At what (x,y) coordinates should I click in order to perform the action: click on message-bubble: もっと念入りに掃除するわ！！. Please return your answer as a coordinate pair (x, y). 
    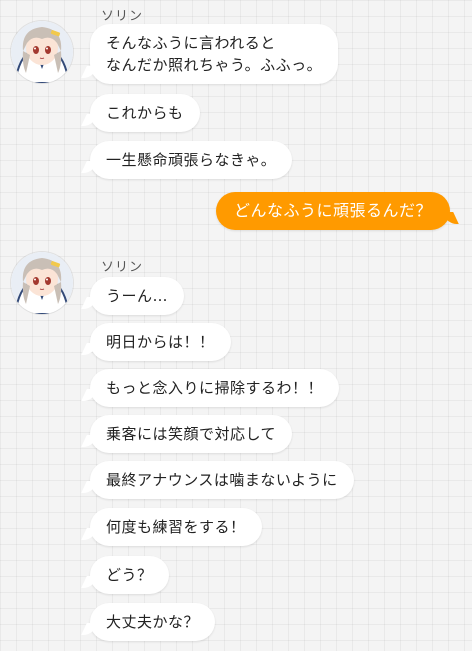
    Looking at the image, I should click on (215, 388).